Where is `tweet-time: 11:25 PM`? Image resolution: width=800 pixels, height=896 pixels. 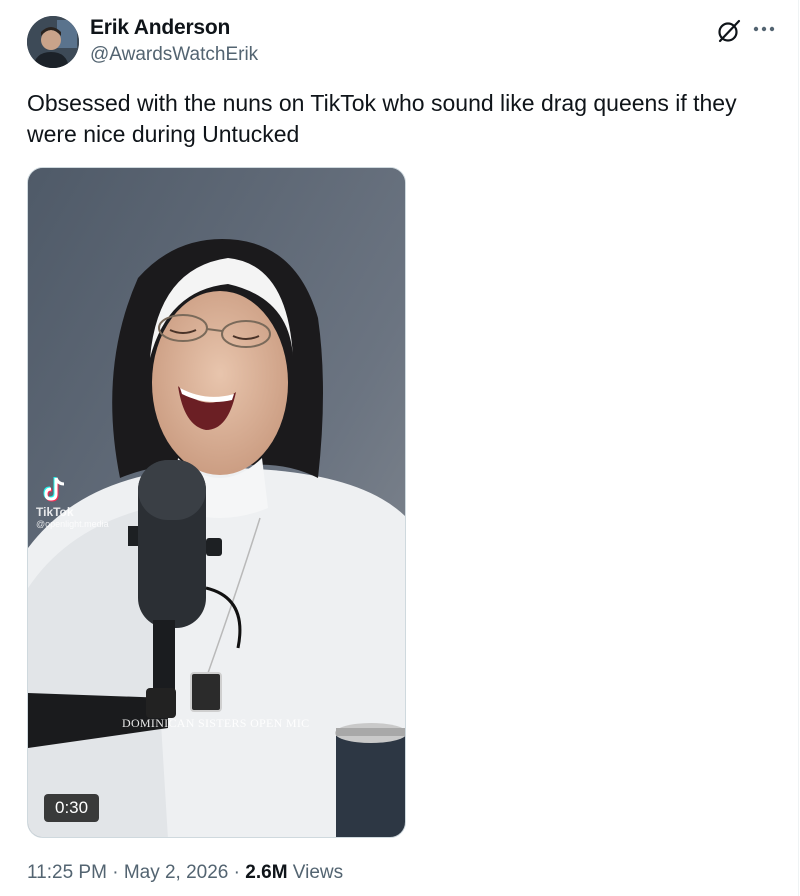 tweet-time: 11:25 PM is located at coordinates (67, 872).